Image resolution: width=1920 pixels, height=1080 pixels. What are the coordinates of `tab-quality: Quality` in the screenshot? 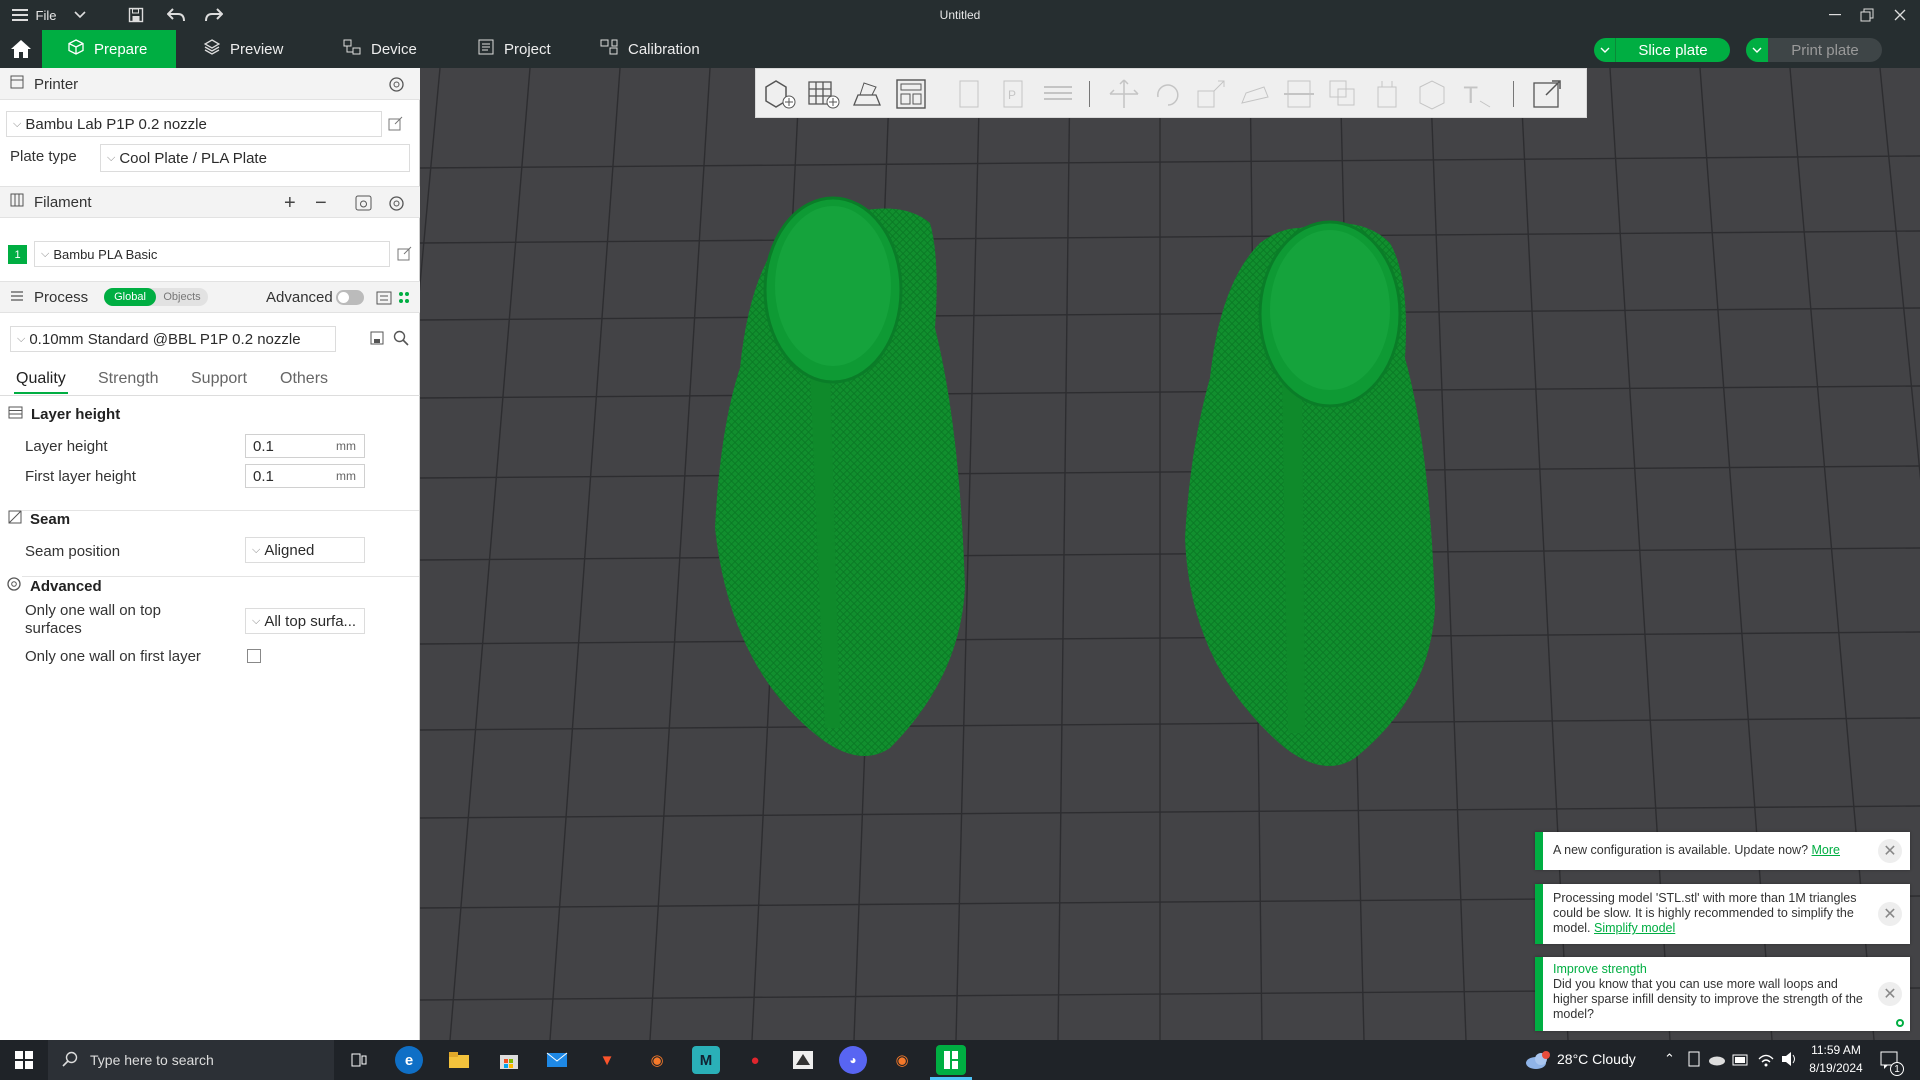 It's located at (41, 379).